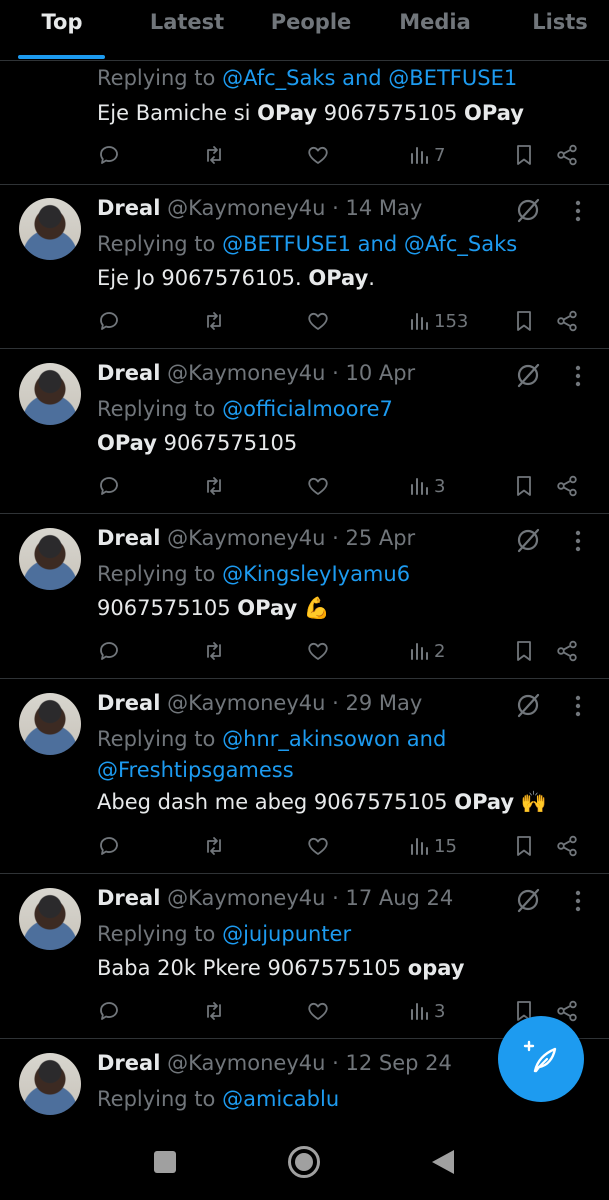  What do you see at coordinates (398, 1063) in the screenshot?
I see `timestamp: 12 Sep 24` at bounding box center [398, 1063].